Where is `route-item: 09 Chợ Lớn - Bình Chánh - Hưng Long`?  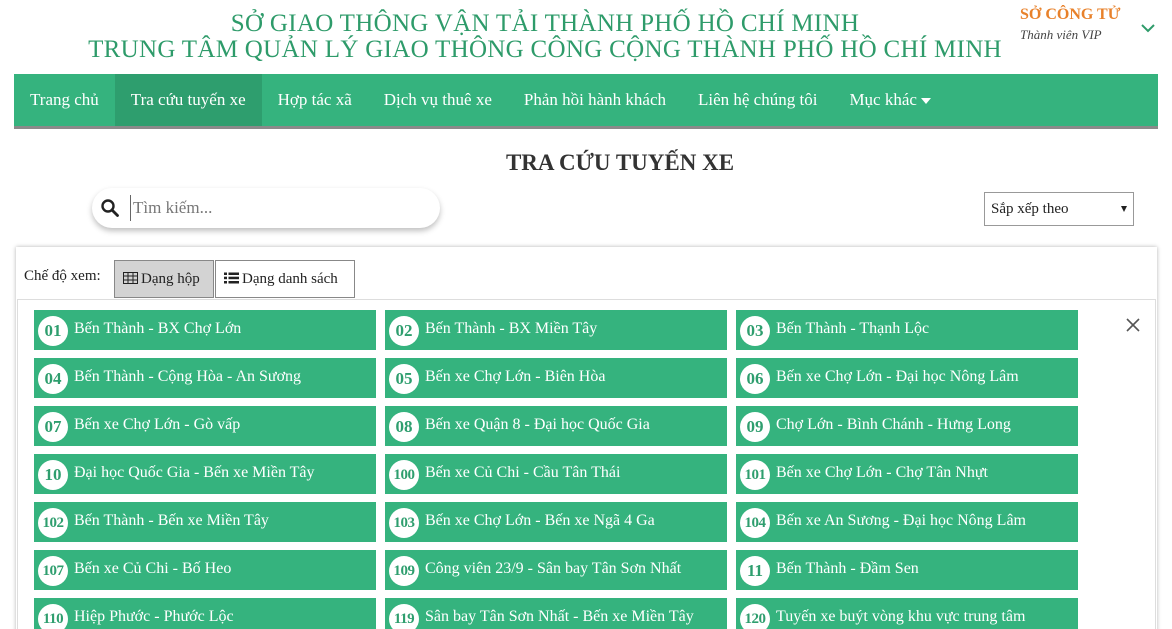
route-item: 09 Chợ Lớn - Bình Chánh - Hưng Long is located at coordinates (907, 426).